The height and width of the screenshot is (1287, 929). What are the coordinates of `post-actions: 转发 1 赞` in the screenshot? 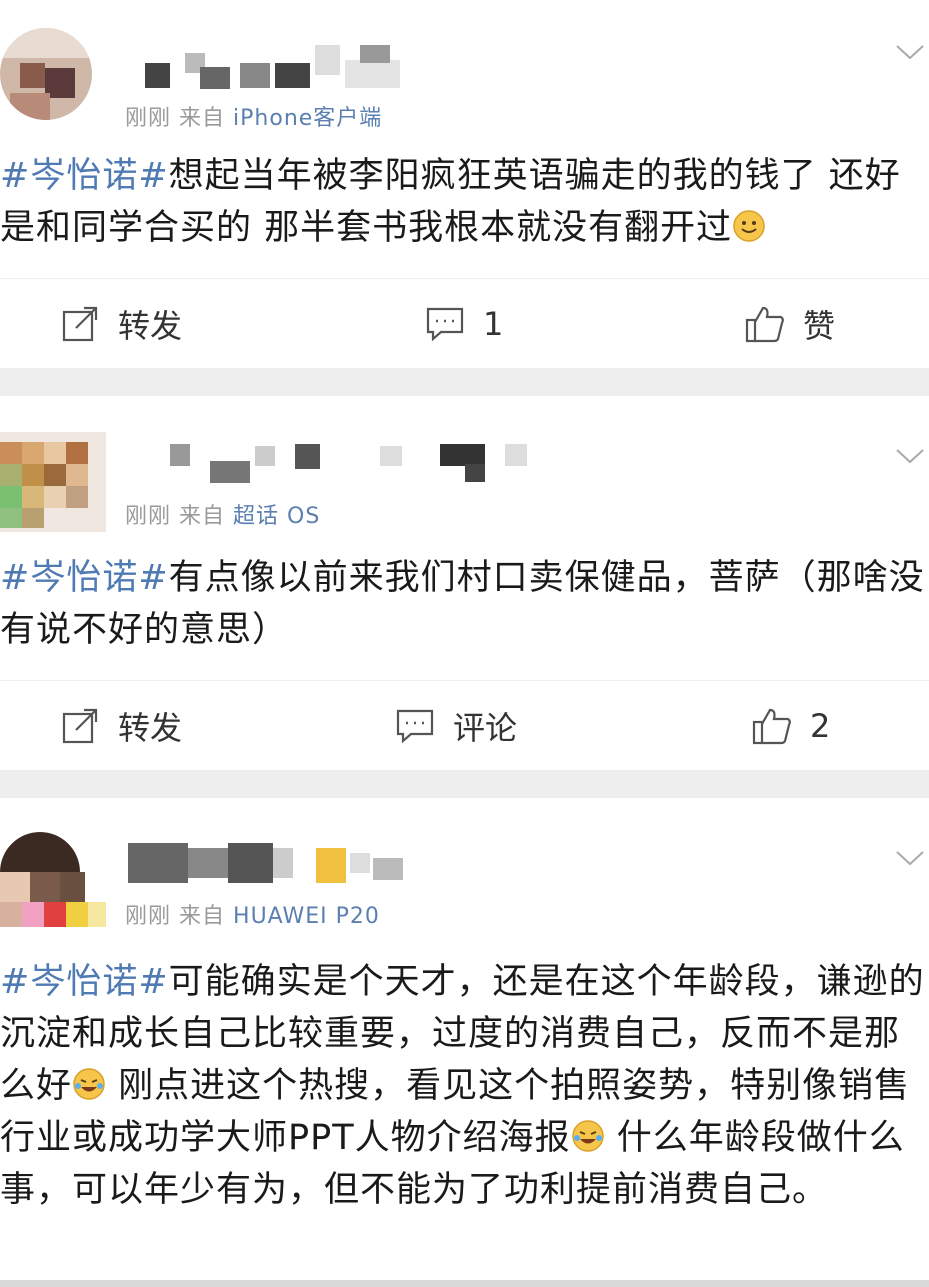 It's located at (464, 323).